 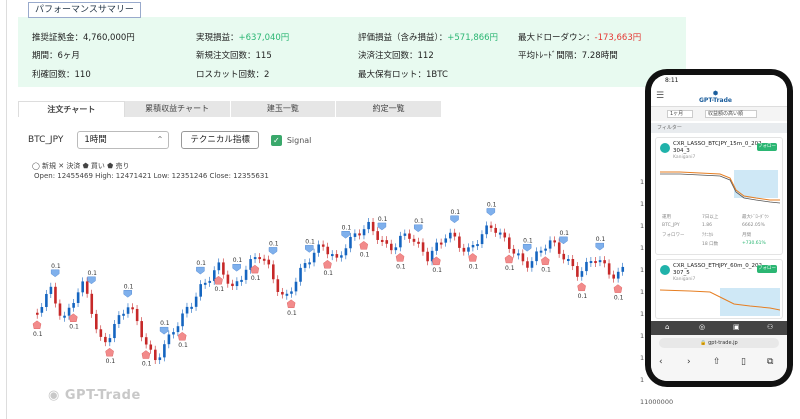 I want to click on sort-order-select: 収益額の高い順, so click(x=731, y=114).